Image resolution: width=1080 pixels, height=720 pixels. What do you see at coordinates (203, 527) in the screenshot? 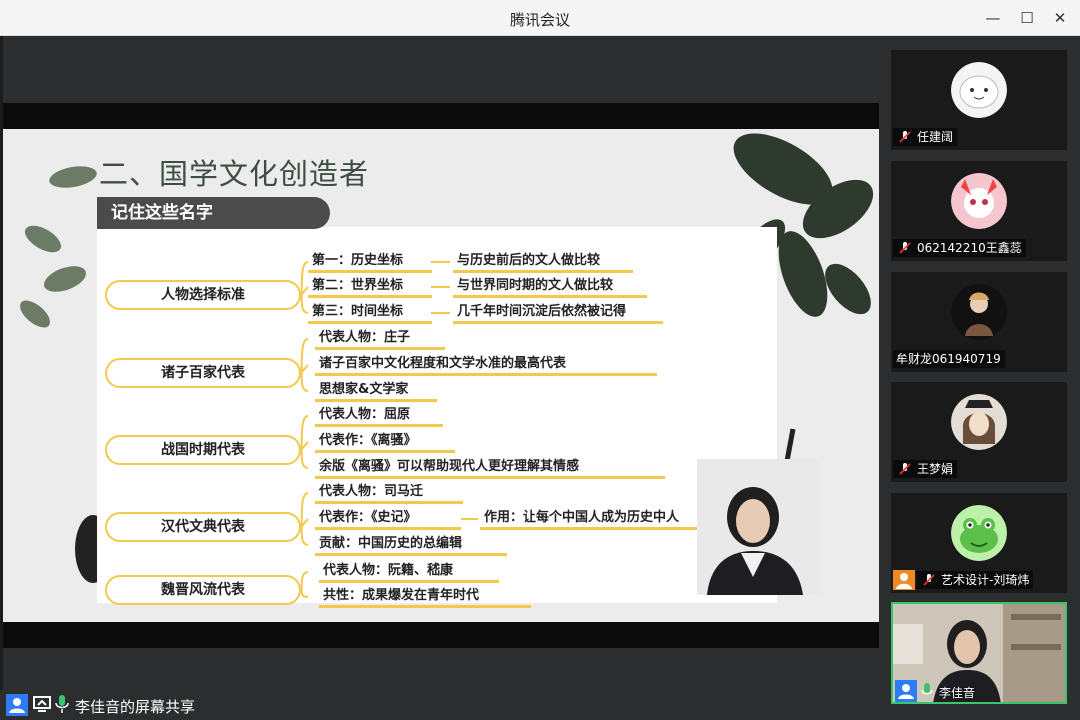
I see `category-node: 汉代文典代表` at bounding box center [203, 527].